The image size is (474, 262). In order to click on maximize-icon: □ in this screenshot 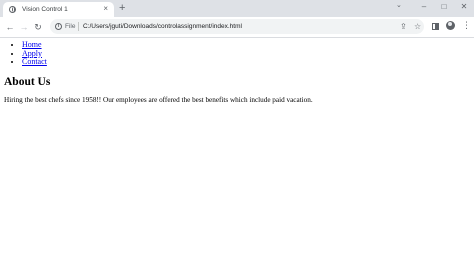, I will do `click(444, 6)`.